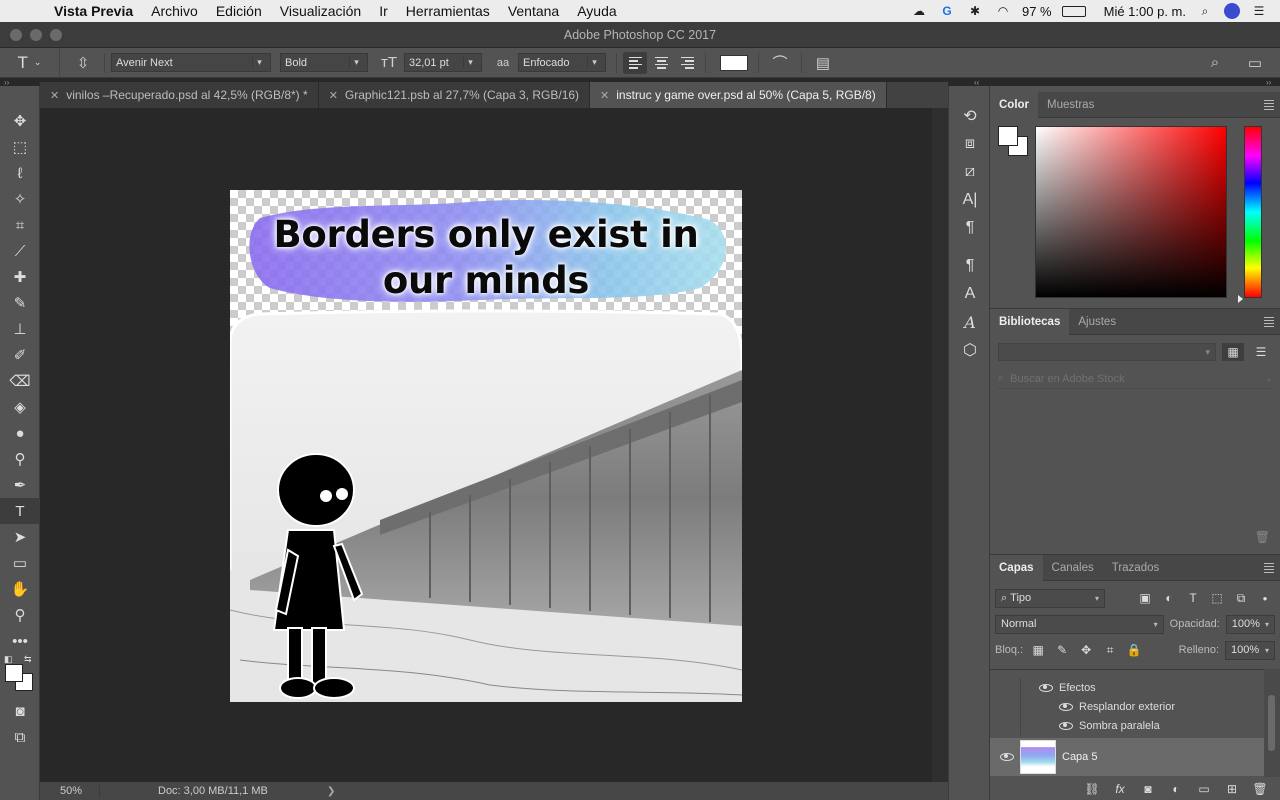  Describe the element at coordinates (970, 144) in the screenshot. I see `properties-panel-icon: ⧈` at that location.